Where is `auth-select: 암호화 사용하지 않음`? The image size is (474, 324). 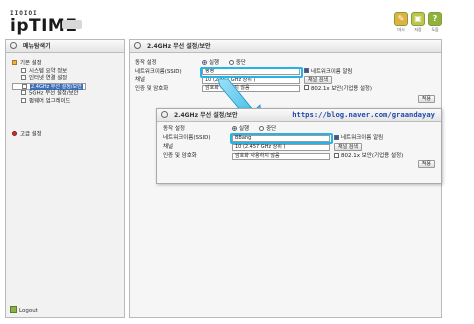 auth-select: 암호화 사용하지 않음 is located at coordinates (251, 89).